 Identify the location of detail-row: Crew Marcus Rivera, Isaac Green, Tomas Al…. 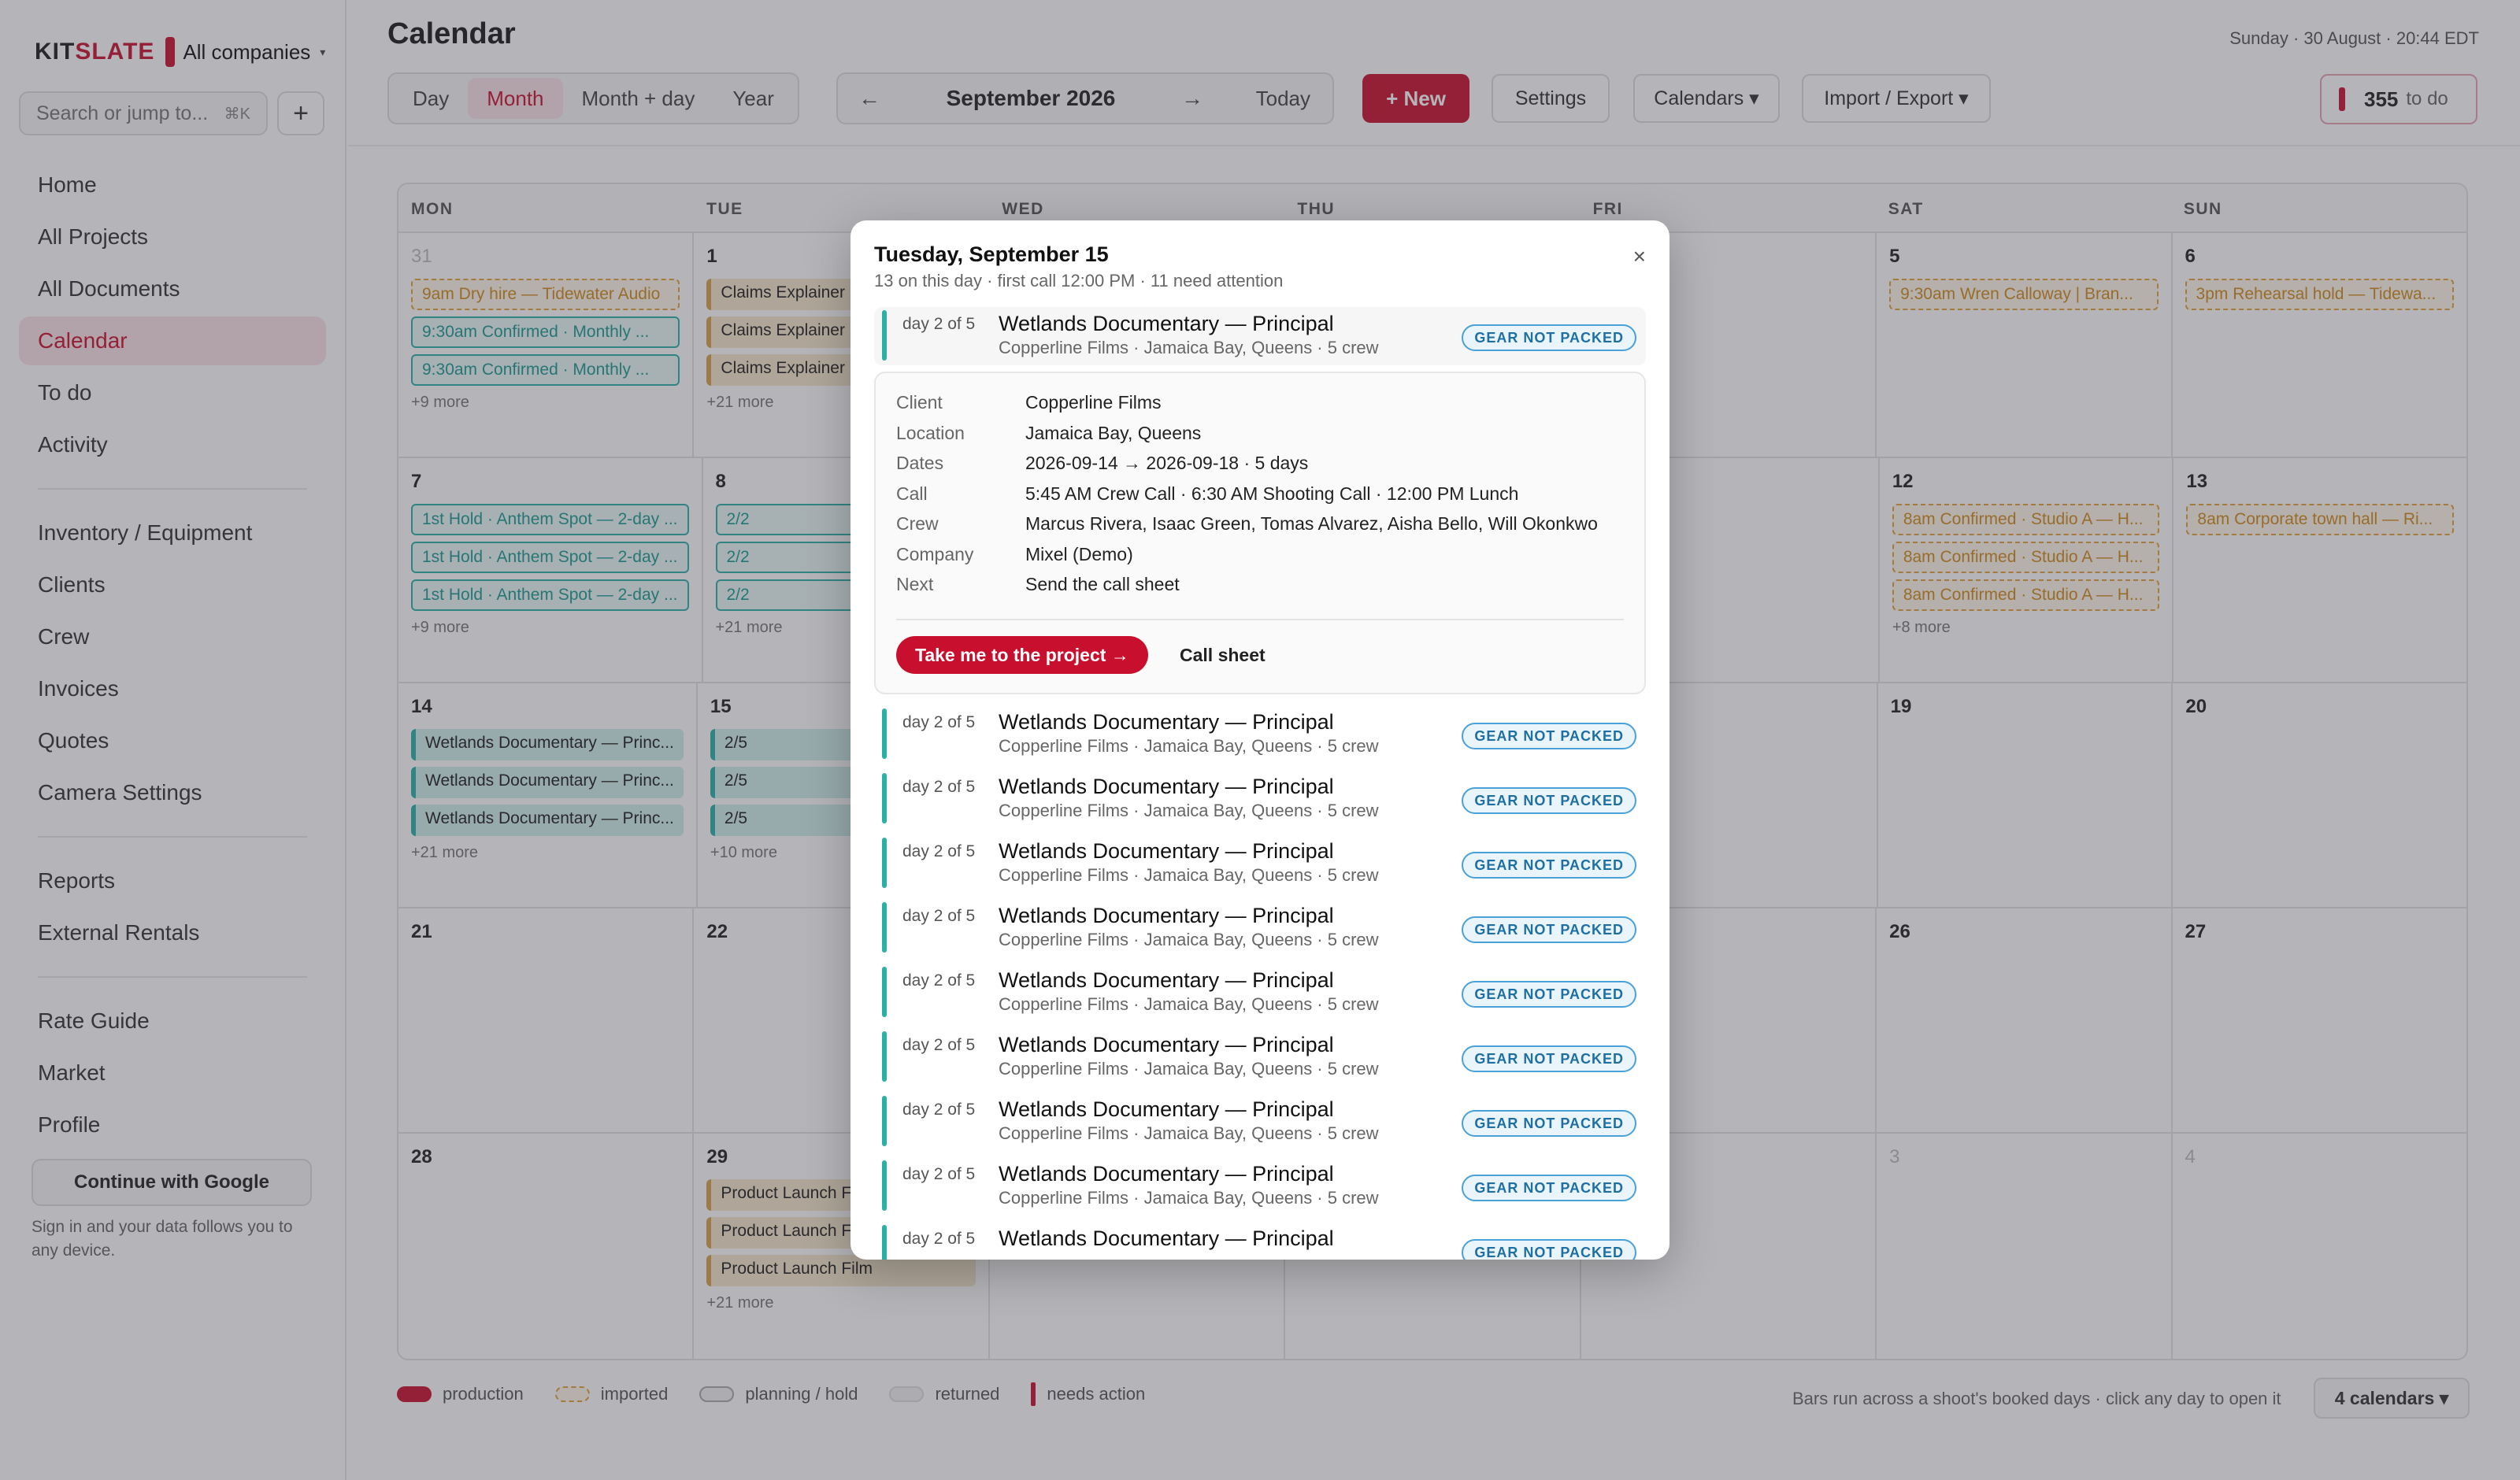
(1260, 528).